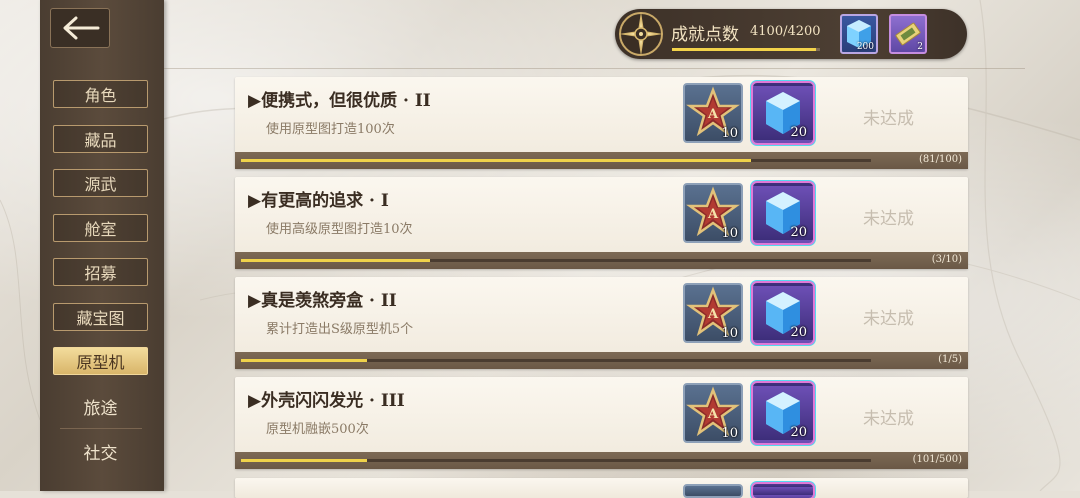 The image size is (1080, 498). I want to click on sidebar-item-character: 角色, so click(100, 94).